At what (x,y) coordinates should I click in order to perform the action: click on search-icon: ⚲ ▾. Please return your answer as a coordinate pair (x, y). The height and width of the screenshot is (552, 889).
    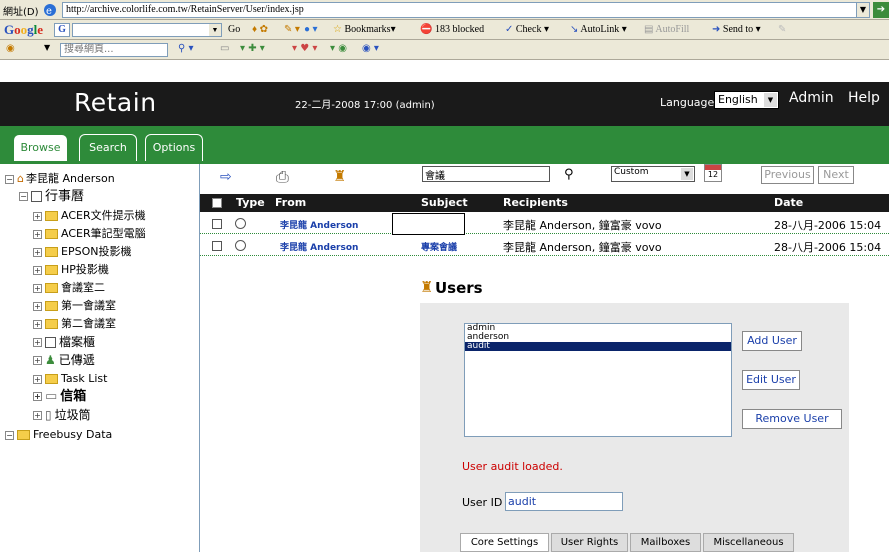
    Looking at the image, I should click on (186, 48).